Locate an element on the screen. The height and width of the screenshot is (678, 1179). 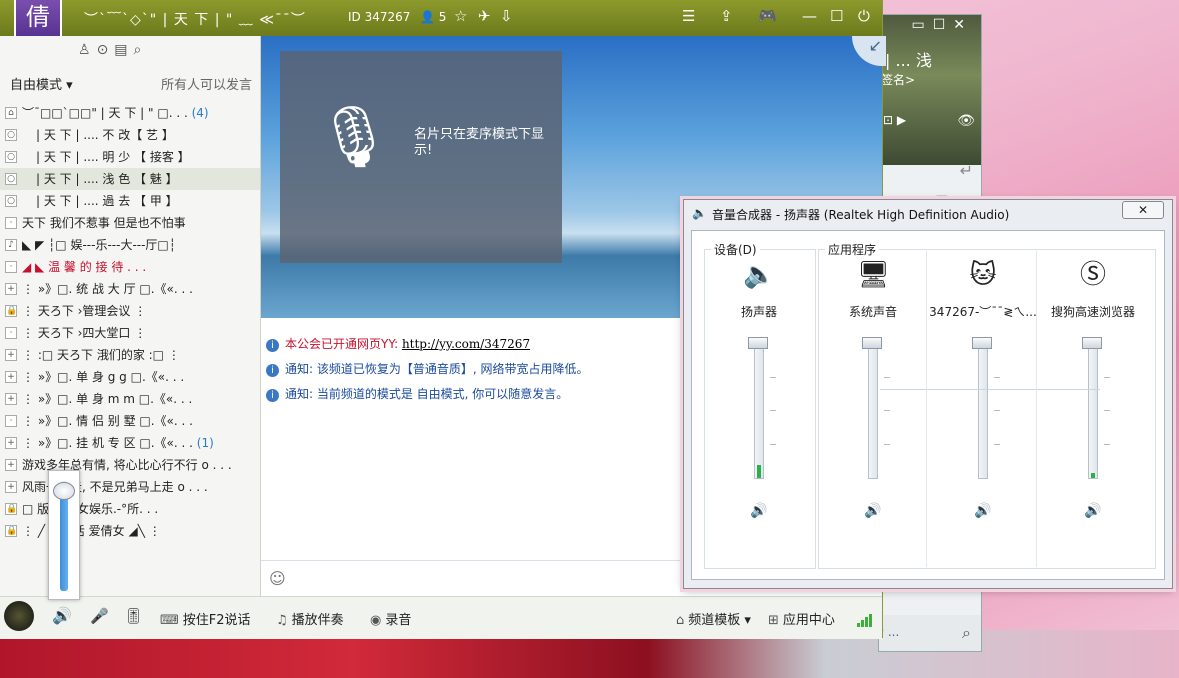
tree-row-label: ⋮ »》□. 单 身 m m □.《«. . . is located at coordinates (107, 399).